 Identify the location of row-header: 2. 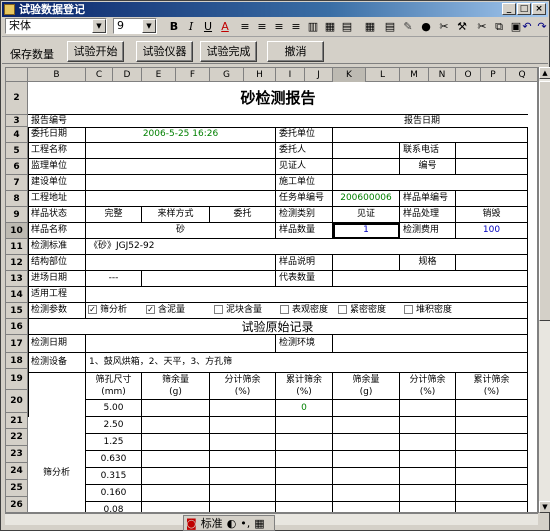
(17, 98).